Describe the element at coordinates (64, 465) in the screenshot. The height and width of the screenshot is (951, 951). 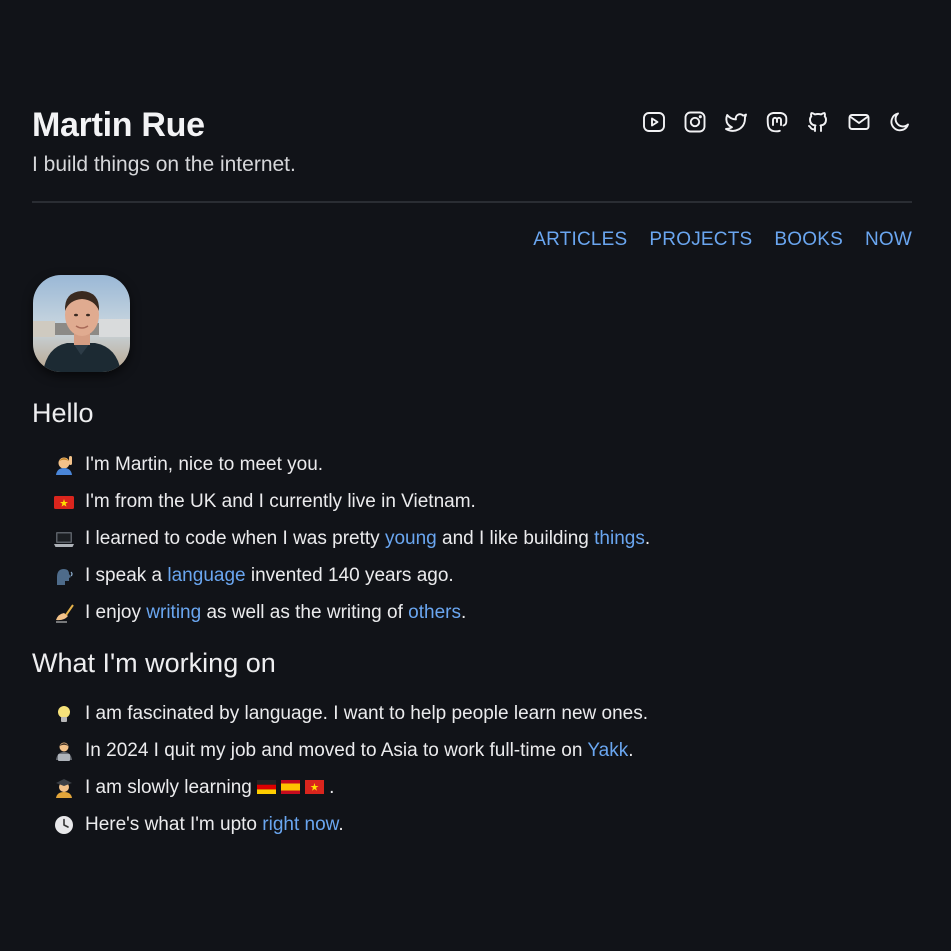
I see `person-raising-hand-emoji` at that location.